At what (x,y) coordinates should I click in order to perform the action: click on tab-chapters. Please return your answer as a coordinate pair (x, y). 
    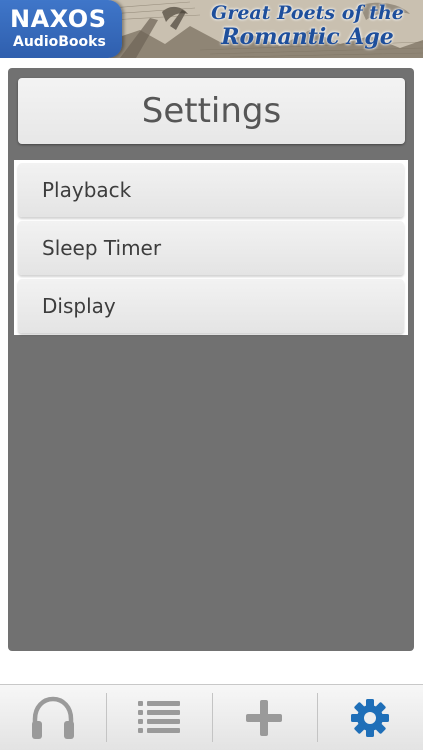
    Looking at the image, I should click on (158, 717).